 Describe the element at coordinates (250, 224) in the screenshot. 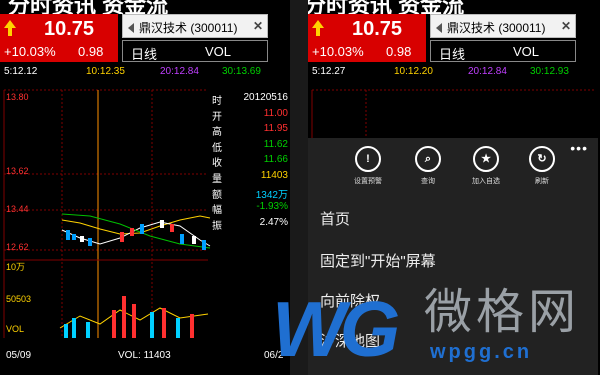

I see `info-row-amplitude: 振 2.47%` at that location.